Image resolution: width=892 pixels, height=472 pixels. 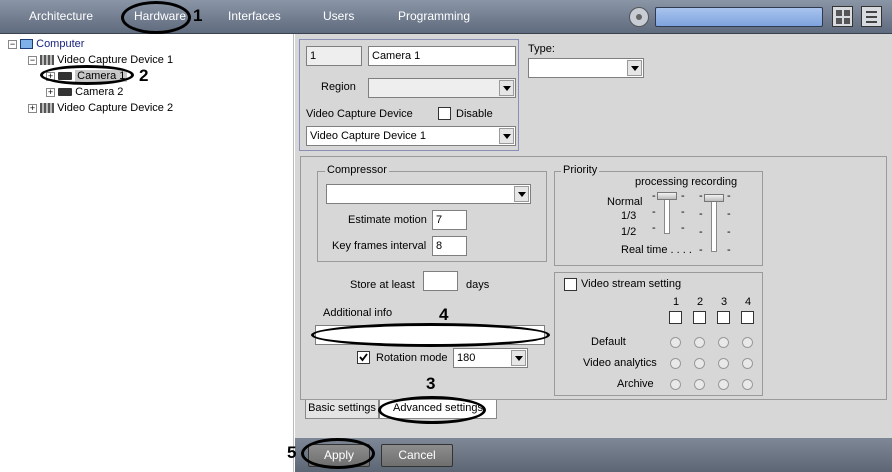 What do you see at coordinates (144, 75) in the screenshot?
I see `annotation-number-2: 2` at bounding box center [144, 75].